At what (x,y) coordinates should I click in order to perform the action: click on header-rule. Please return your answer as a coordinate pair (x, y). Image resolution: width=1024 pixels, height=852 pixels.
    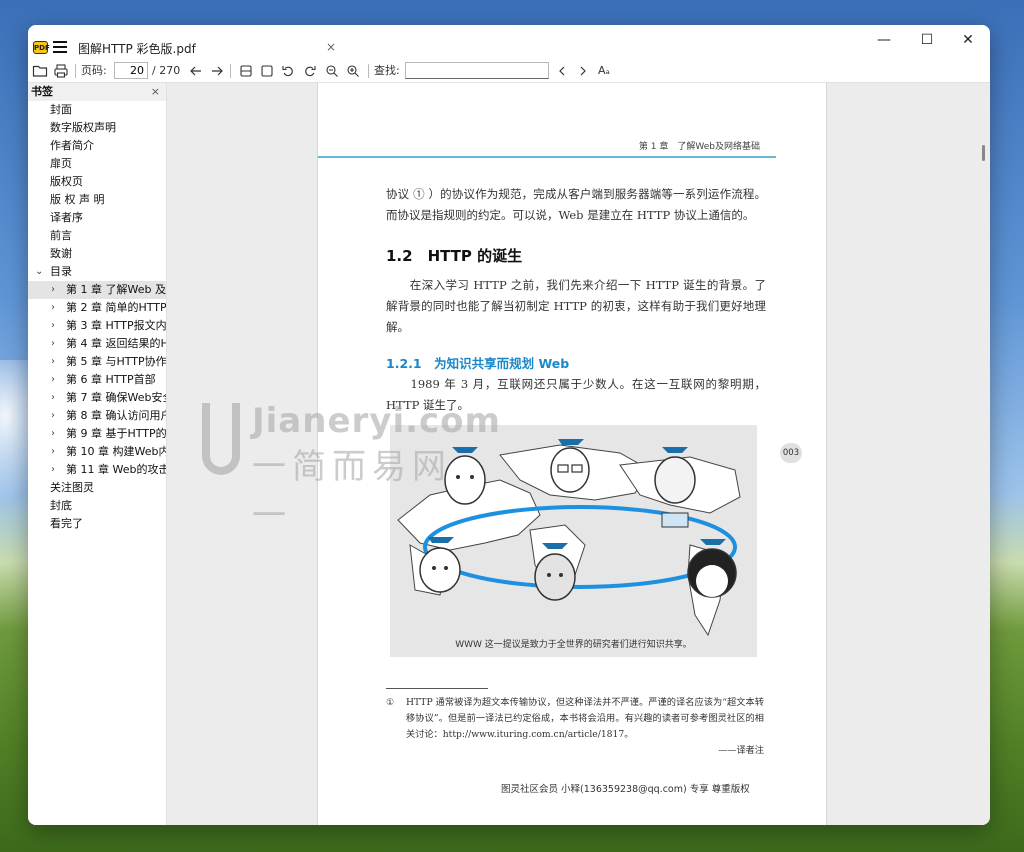
    Looking at the image, I should click on (547, 157).